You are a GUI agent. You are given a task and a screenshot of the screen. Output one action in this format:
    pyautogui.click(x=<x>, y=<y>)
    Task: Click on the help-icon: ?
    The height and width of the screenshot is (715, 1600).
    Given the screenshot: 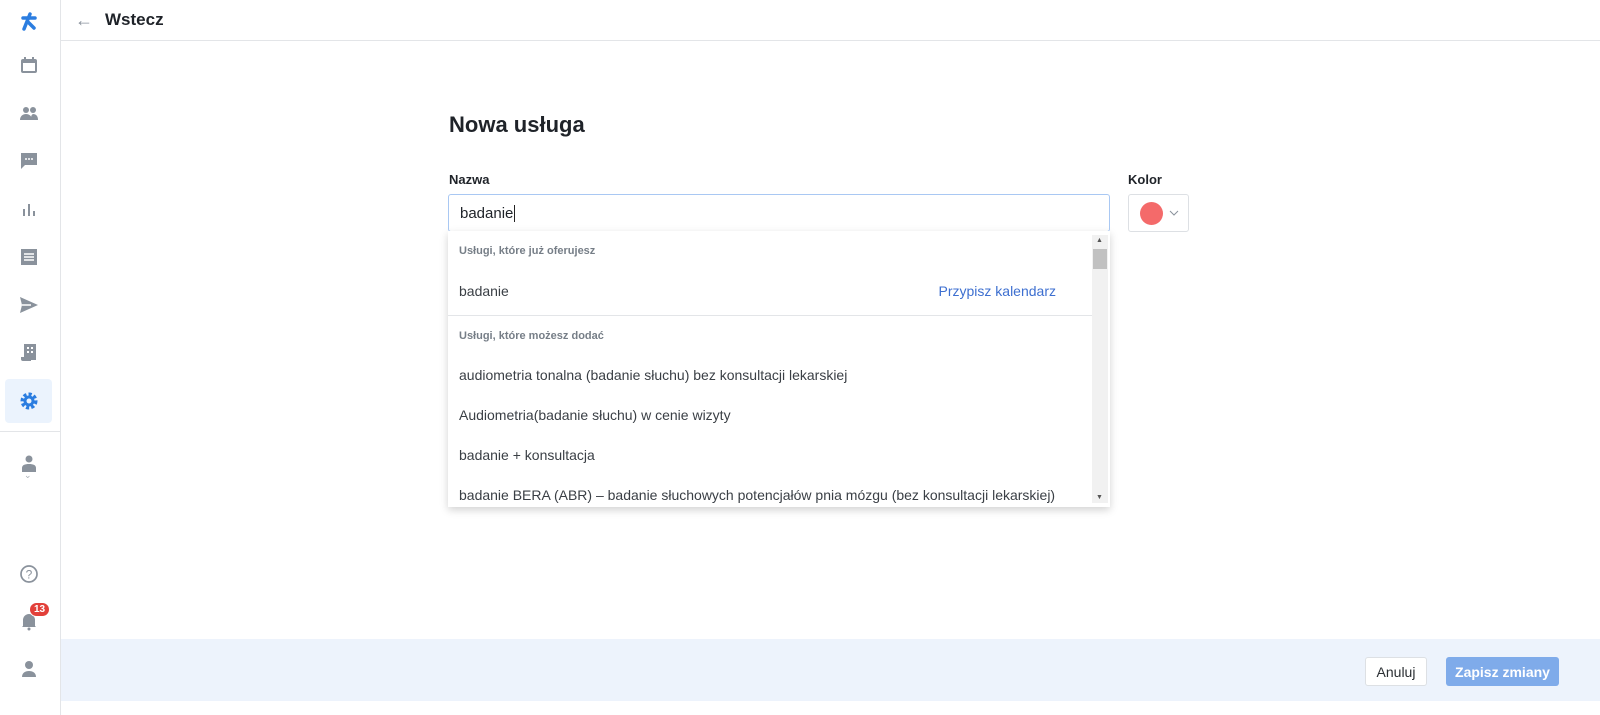 What is the action you would take?
    pyautogui.click(x=28, y=574)
    